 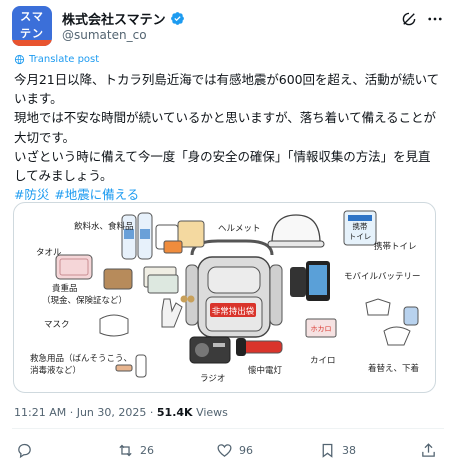 What do you see at coordinates (64, 59) in the screenshot?
I see `translate-label: Translate post` at bounding box center [64, 59].